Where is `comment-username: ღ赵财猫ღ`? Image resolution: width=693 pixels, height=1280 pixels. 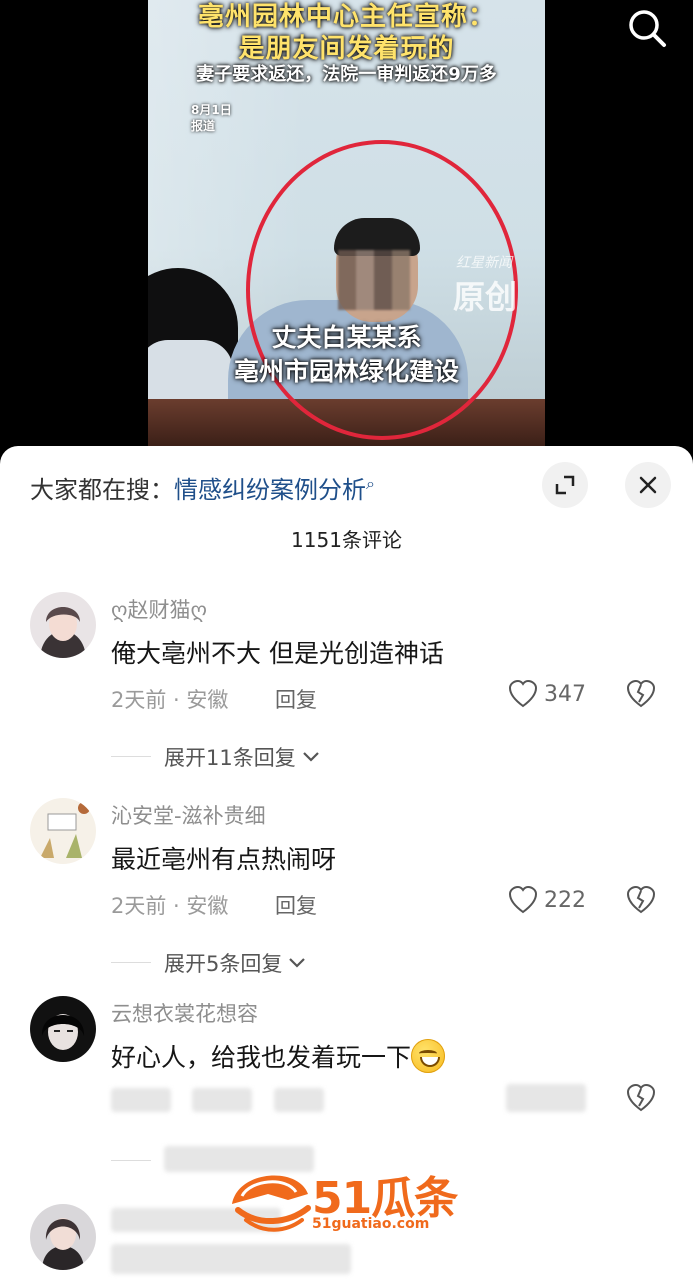 comment-username: ღ赵财猫ღ is located at coordinates (159, 609).